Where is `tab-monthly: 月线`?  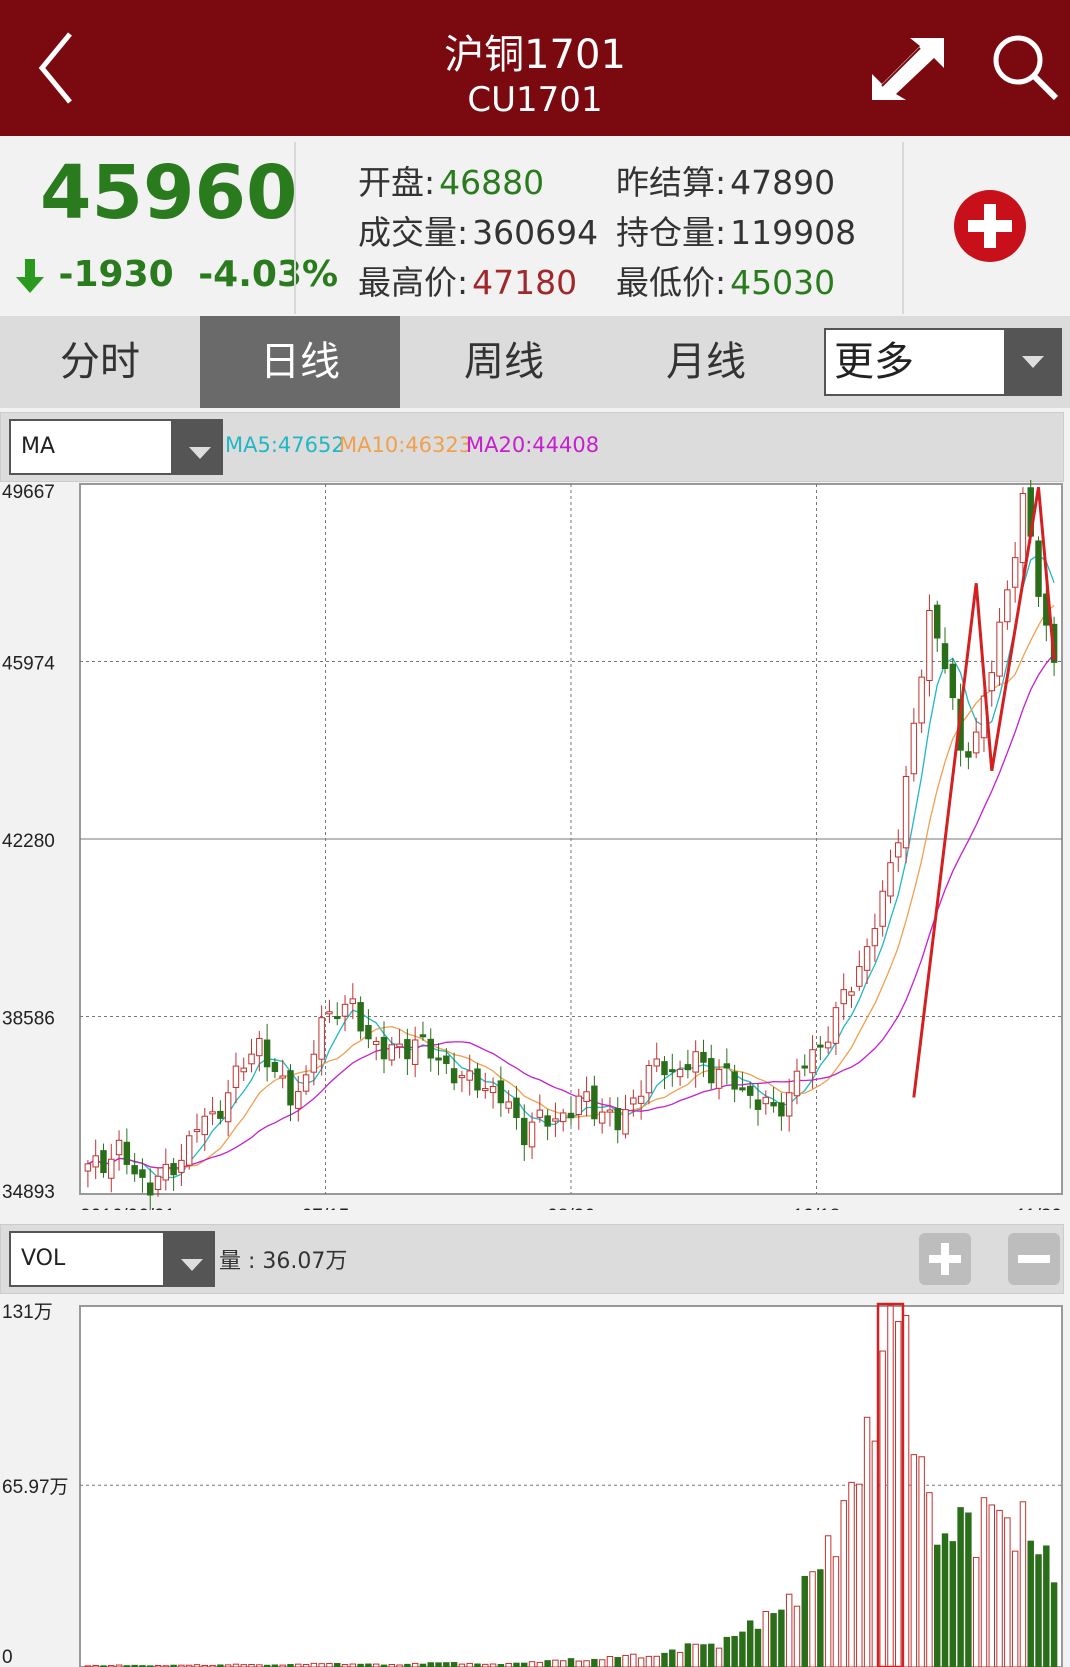
tab-monthly: 月线 is located at coordinates (706, 362).